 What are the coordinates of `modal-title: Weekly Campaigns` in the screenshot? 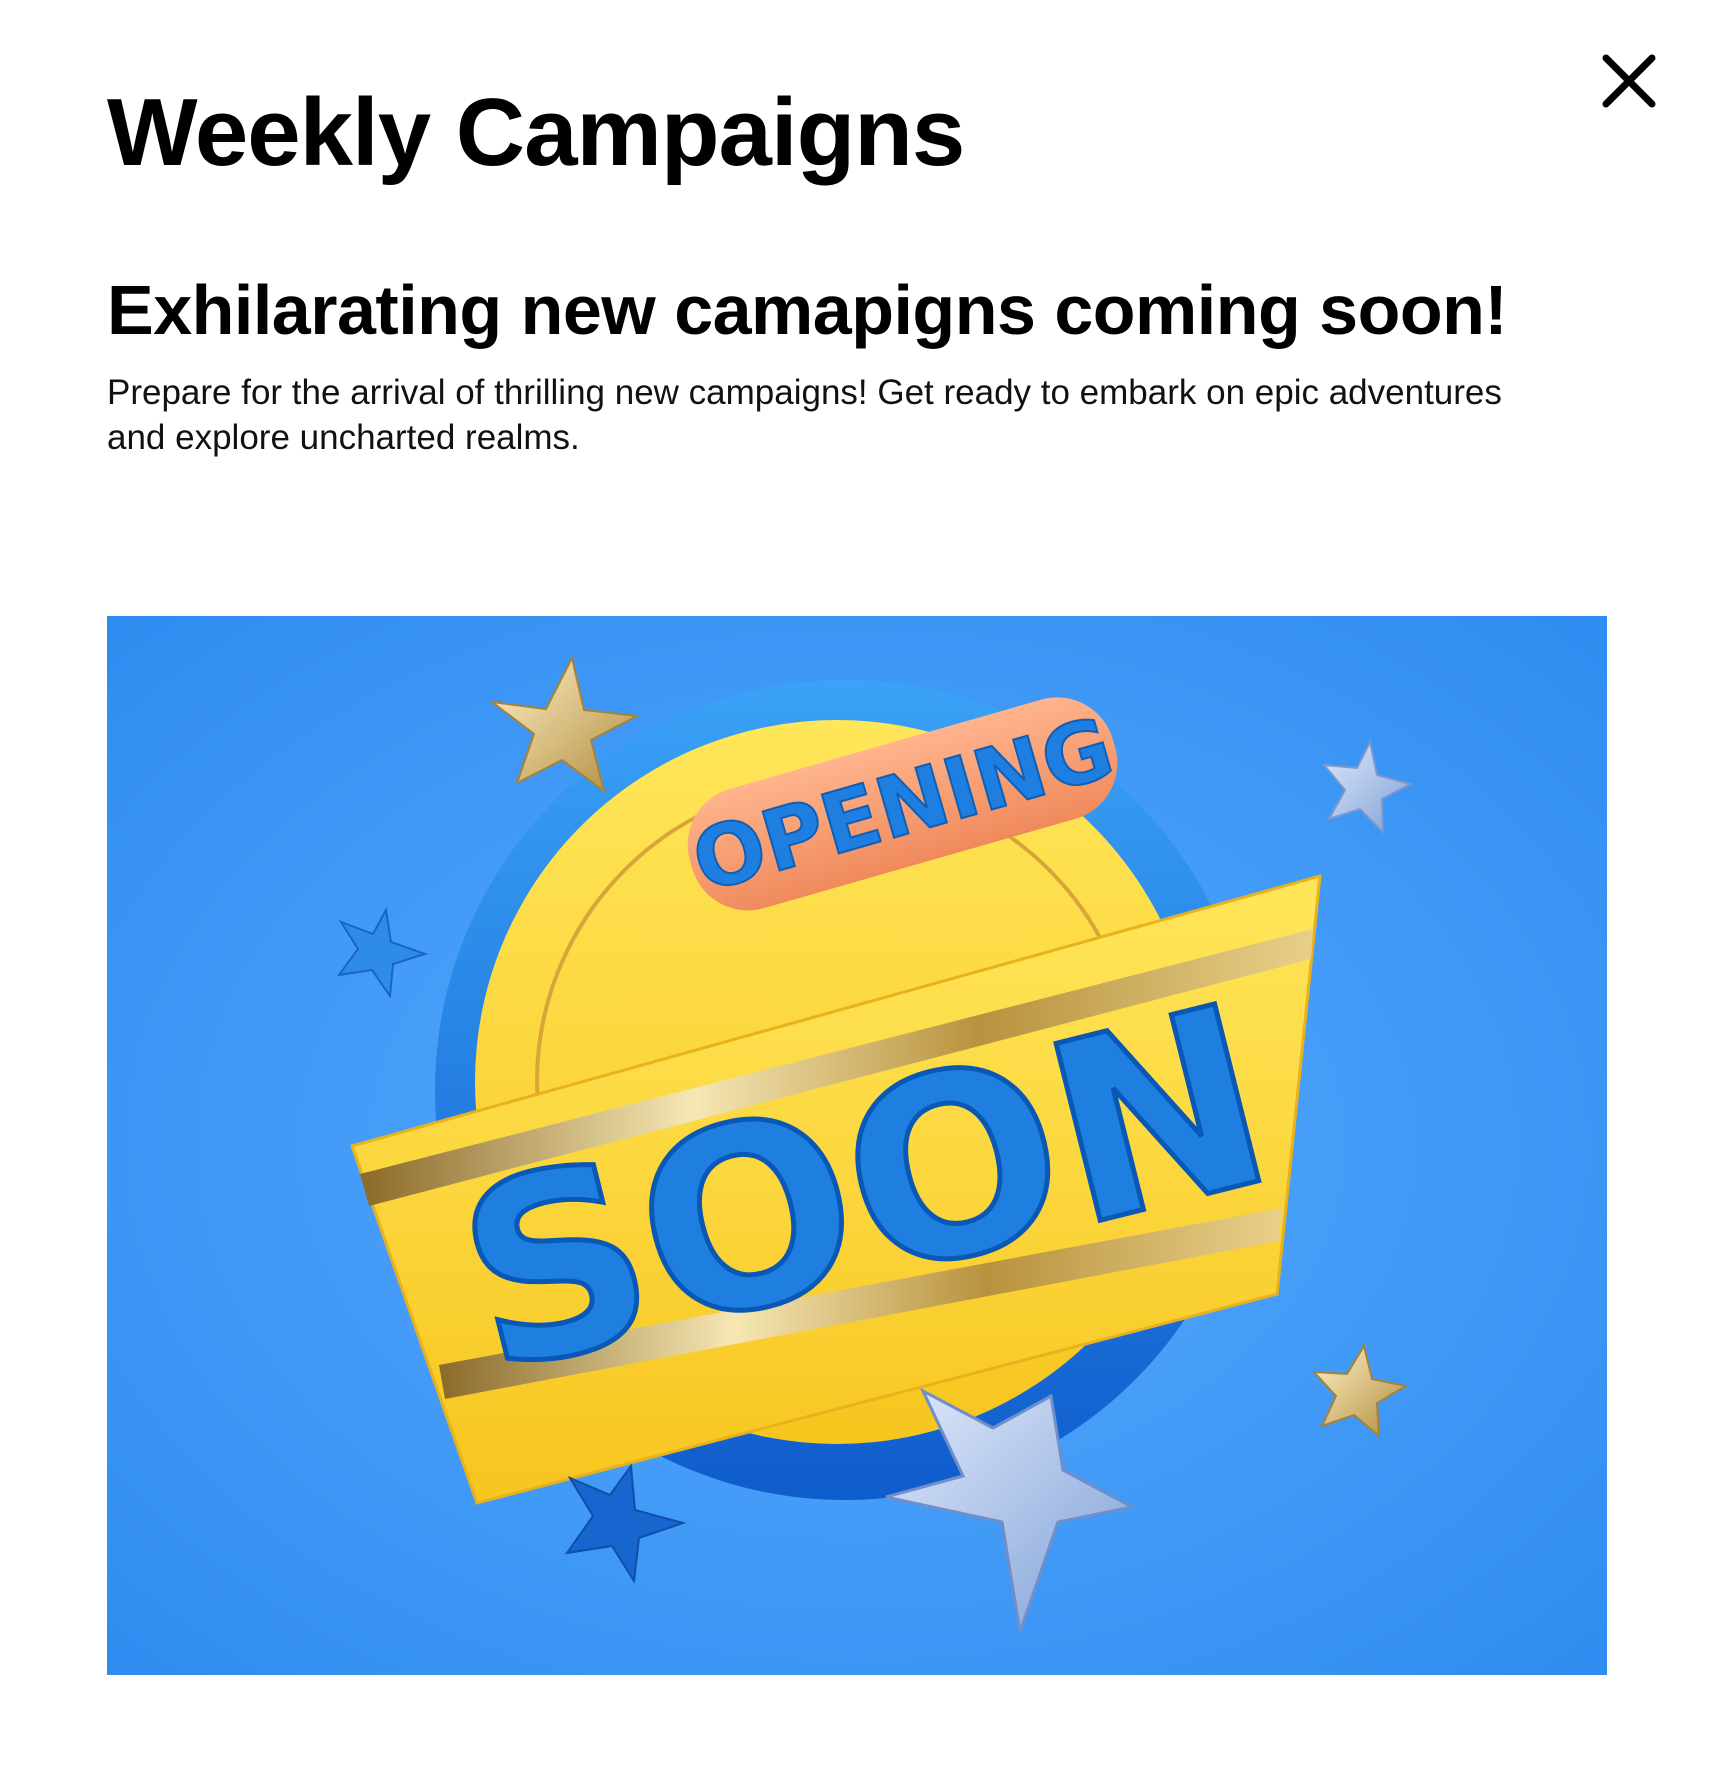 It's located at (536, 132).